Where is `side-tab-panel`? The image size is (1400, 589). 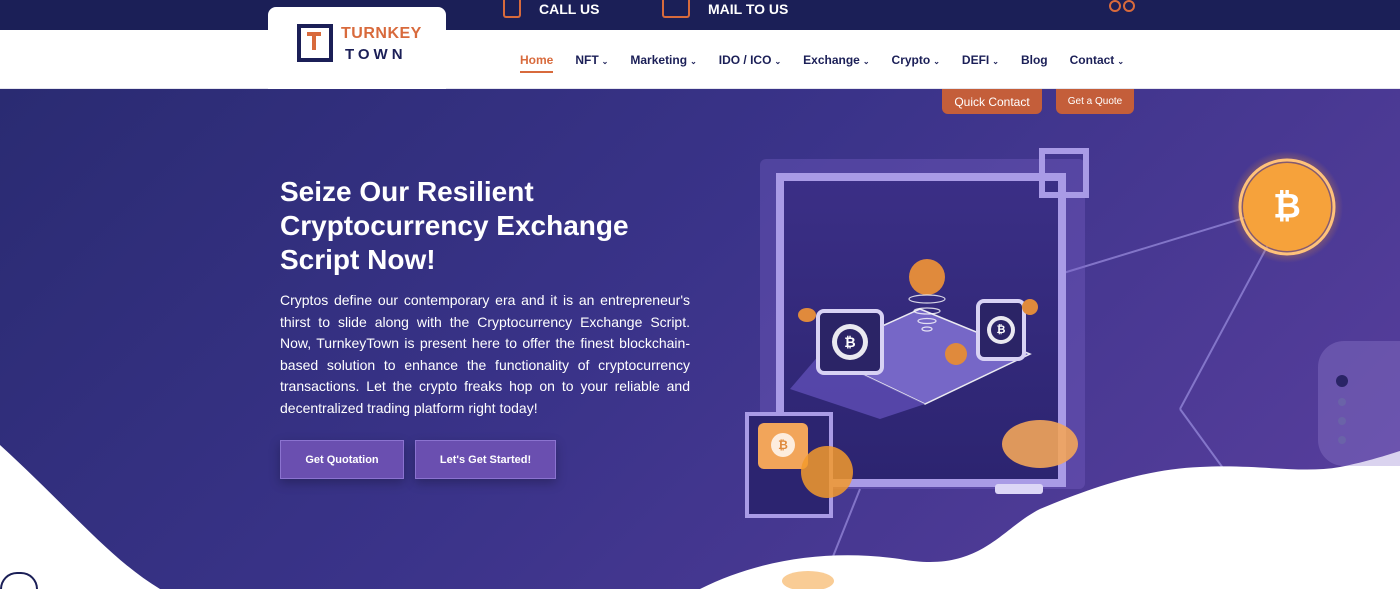 side-tab-panel is located at coordinates (1359, 403).